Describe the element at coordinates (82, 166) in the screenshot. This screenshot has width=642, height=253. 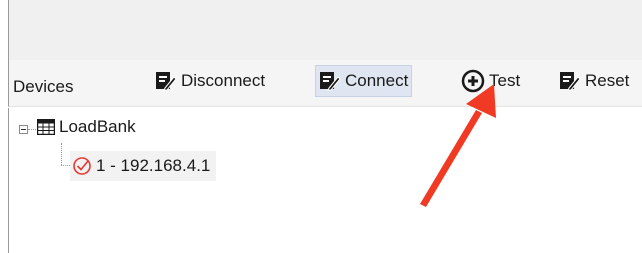
I see `error-check-icon` at that location.